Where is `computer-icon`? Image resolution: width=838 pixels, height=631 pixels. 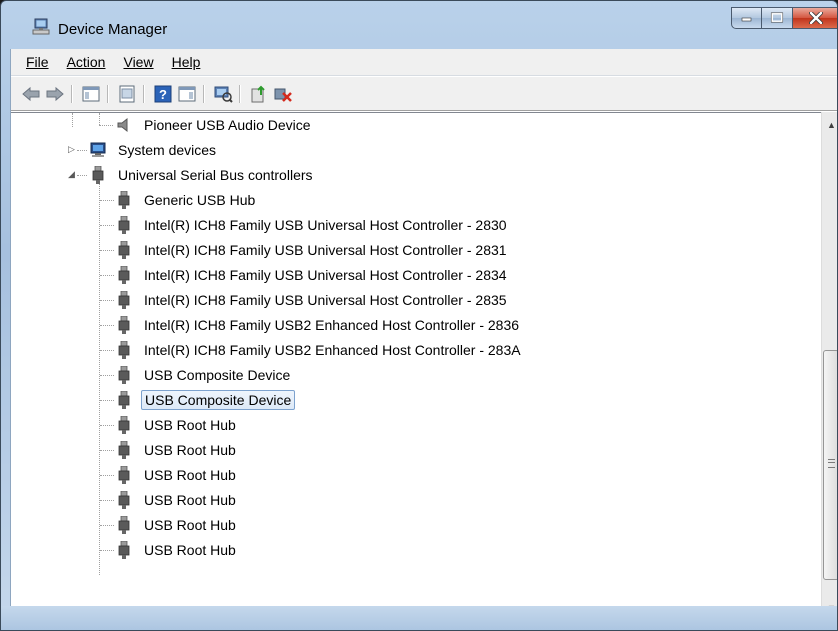
computer-icon is located at coordinates (98, 150).